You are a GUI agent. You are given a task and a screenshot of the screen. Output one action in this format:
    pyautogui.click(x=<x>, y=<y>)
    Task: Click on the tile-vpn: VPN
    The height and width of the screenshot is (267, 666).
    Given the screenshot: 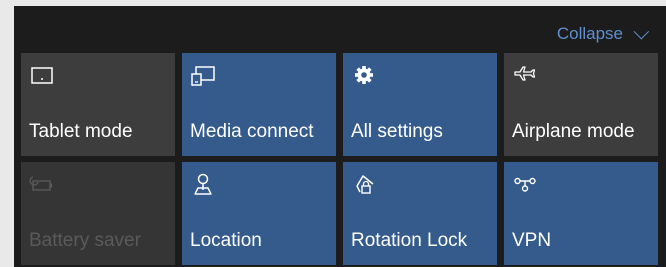 What is the action you would take?
    pyautogui.click(x=581, y=213)
    